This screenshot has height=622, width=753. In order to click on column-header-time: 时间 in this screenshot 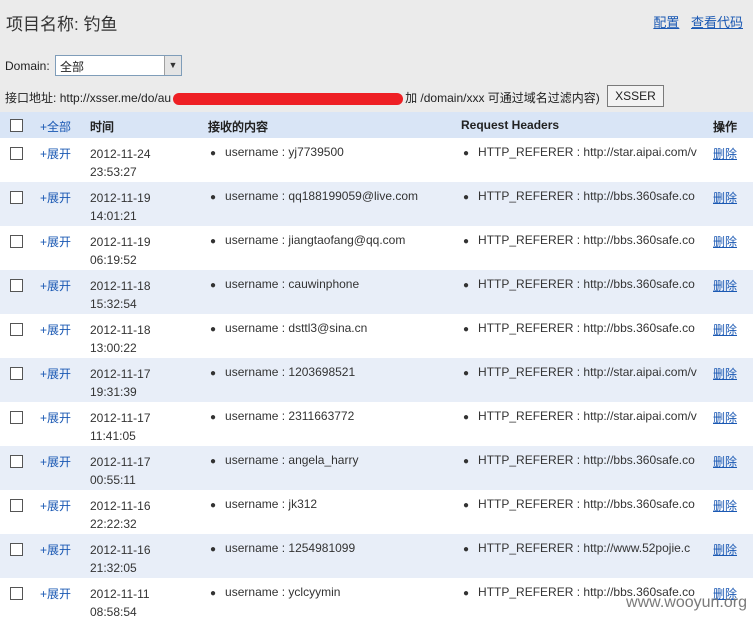, I will do `click(102, 127)`.